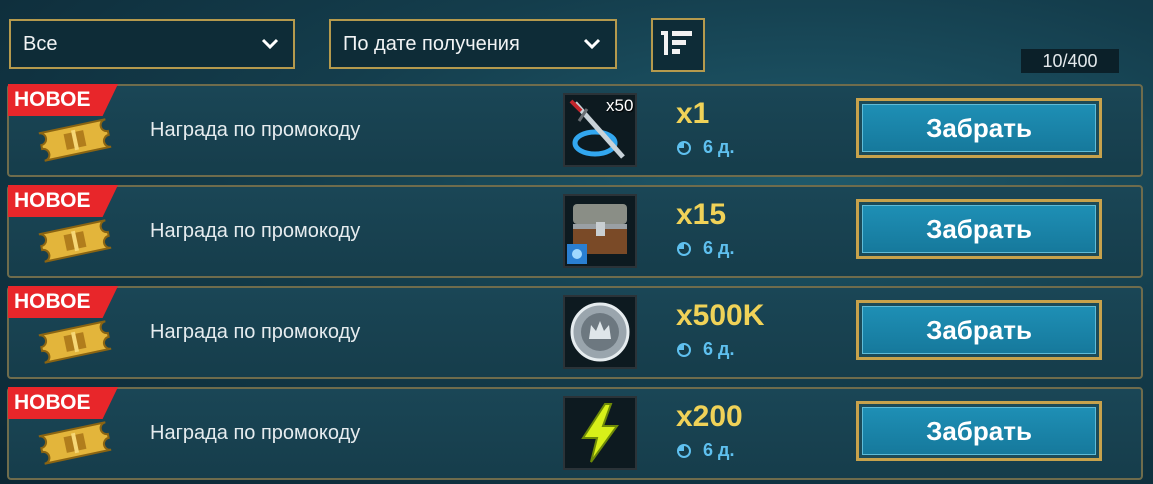 This screenshot has height=484, width=1153. What do you see at coordinates (152, 44) in the screenshot?
I see `category-filter-dropdown: Все` at bounding box center [152, 44].